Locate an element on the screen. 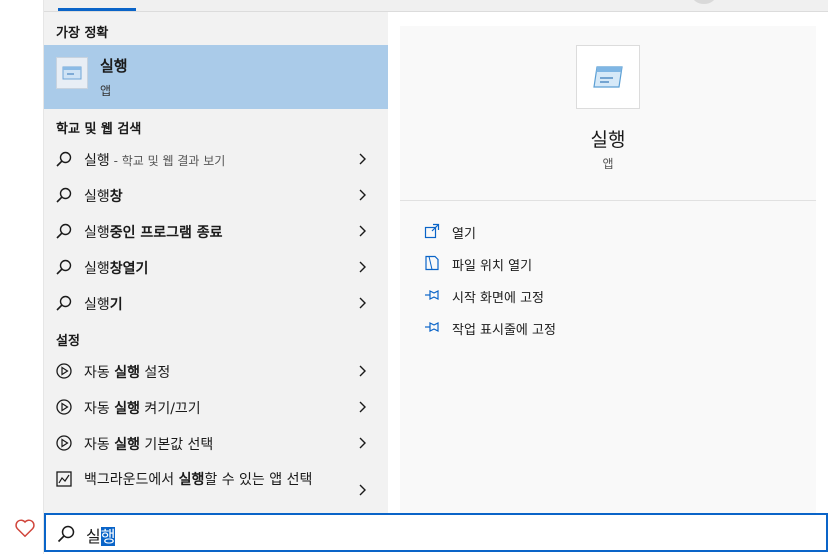 The height and width of the screenshot is (554, 828). heart-icon is located at coordinates (25, 528).